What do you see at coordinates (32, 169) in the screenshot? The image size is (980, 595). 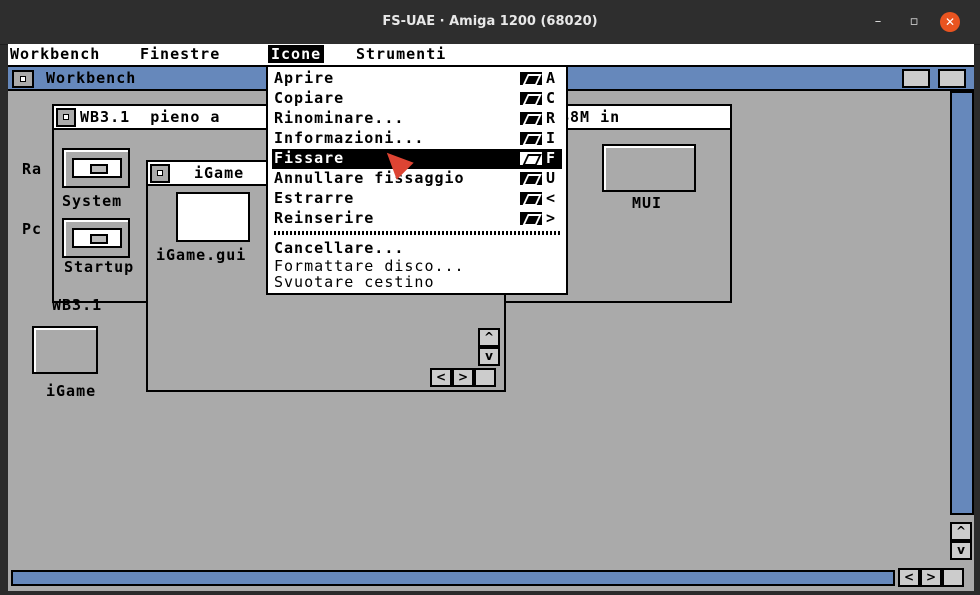 I see `partial-label-ra: Ra` at bounding box center [32, 169].